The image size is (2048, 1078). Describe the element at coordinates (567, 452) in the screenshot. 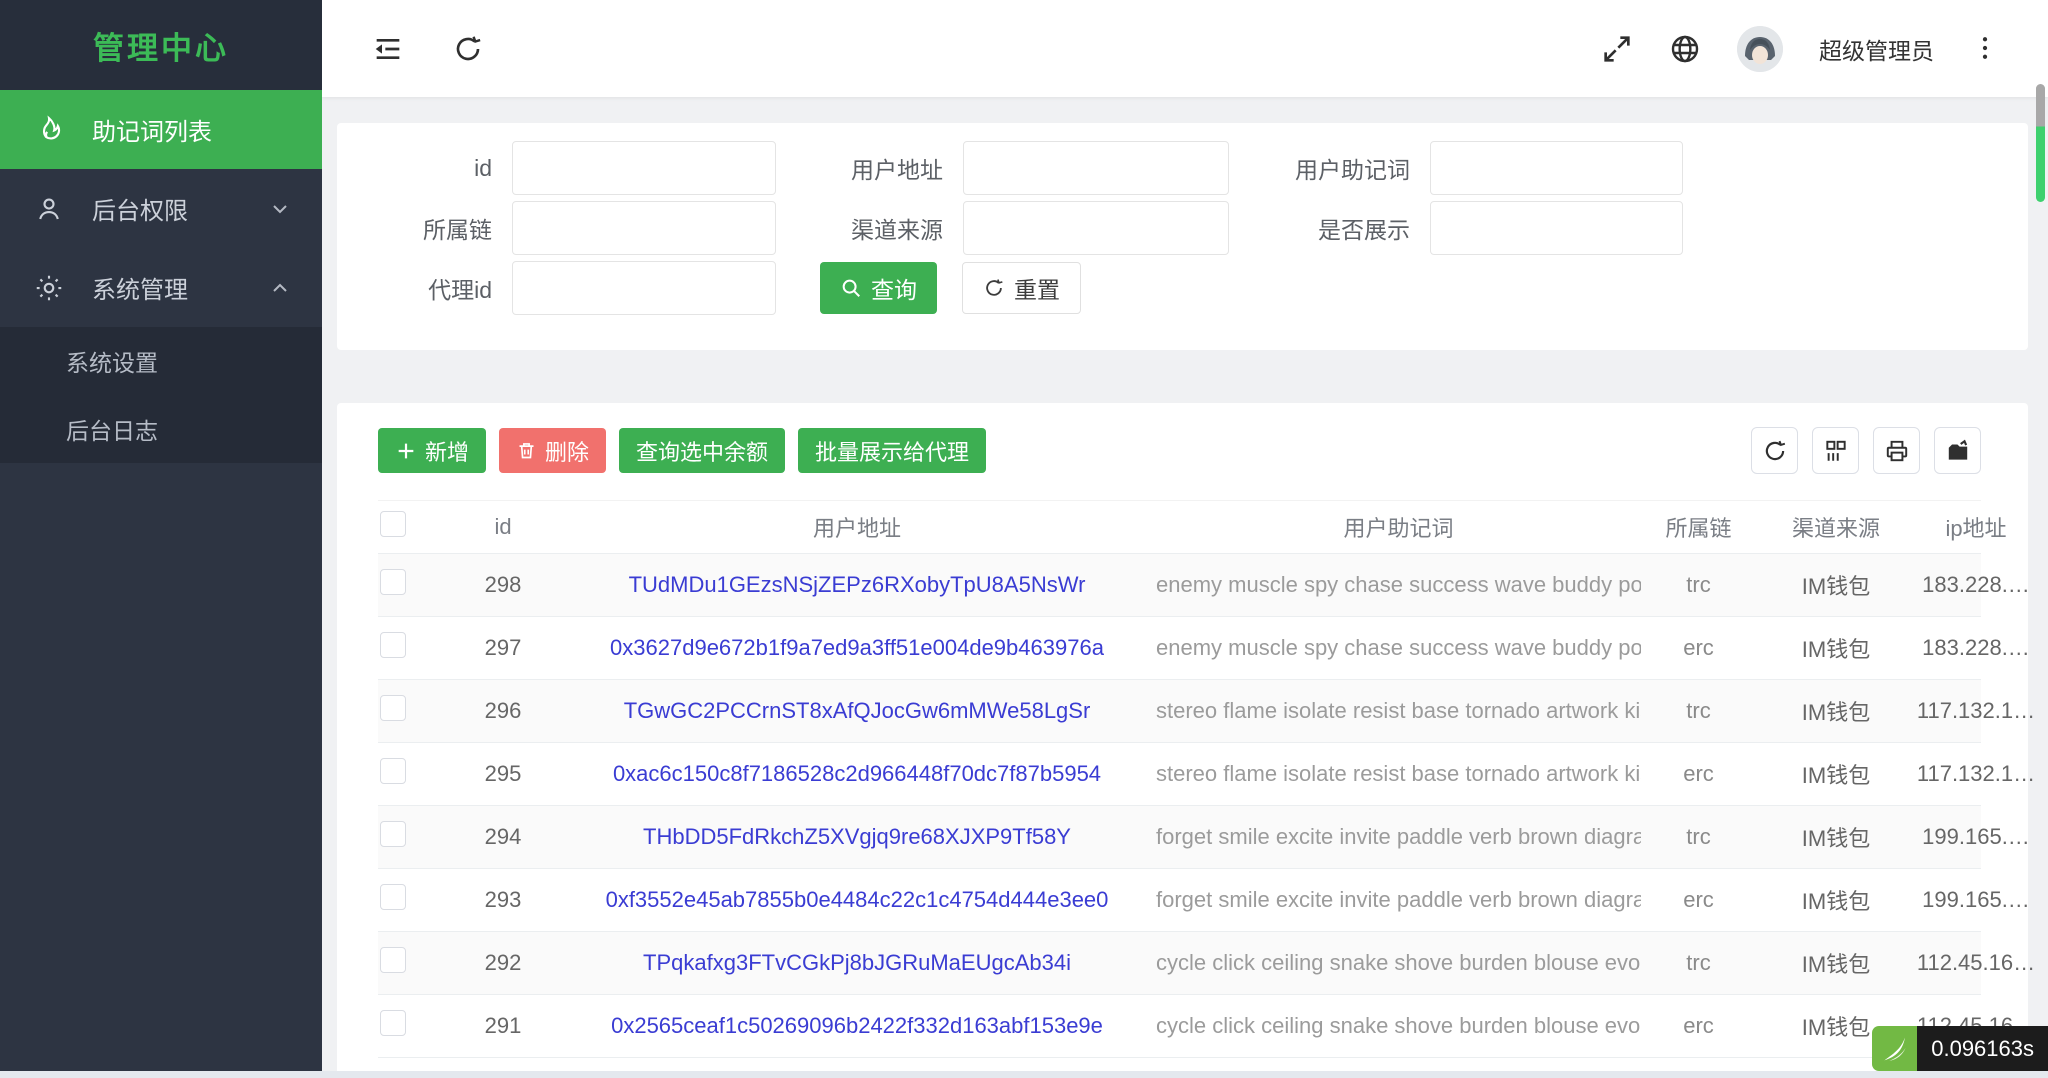

I see `delete-button-label: 删除` at that location.